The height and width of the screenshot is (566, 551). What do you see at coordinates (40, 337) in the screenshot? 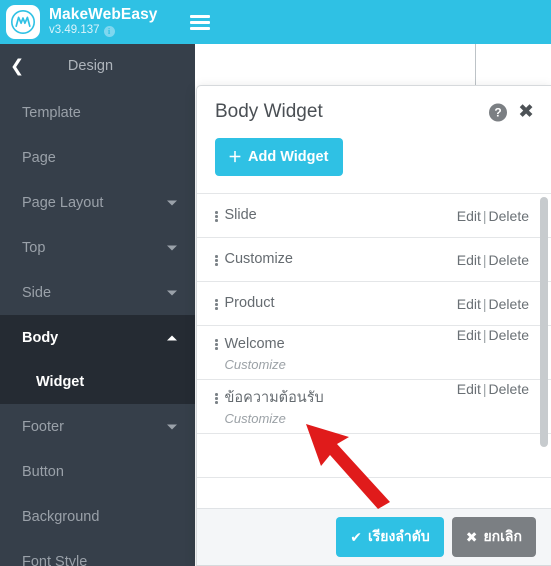
I see `sidebar-item-label: Body` at bounding box center [40, 337].